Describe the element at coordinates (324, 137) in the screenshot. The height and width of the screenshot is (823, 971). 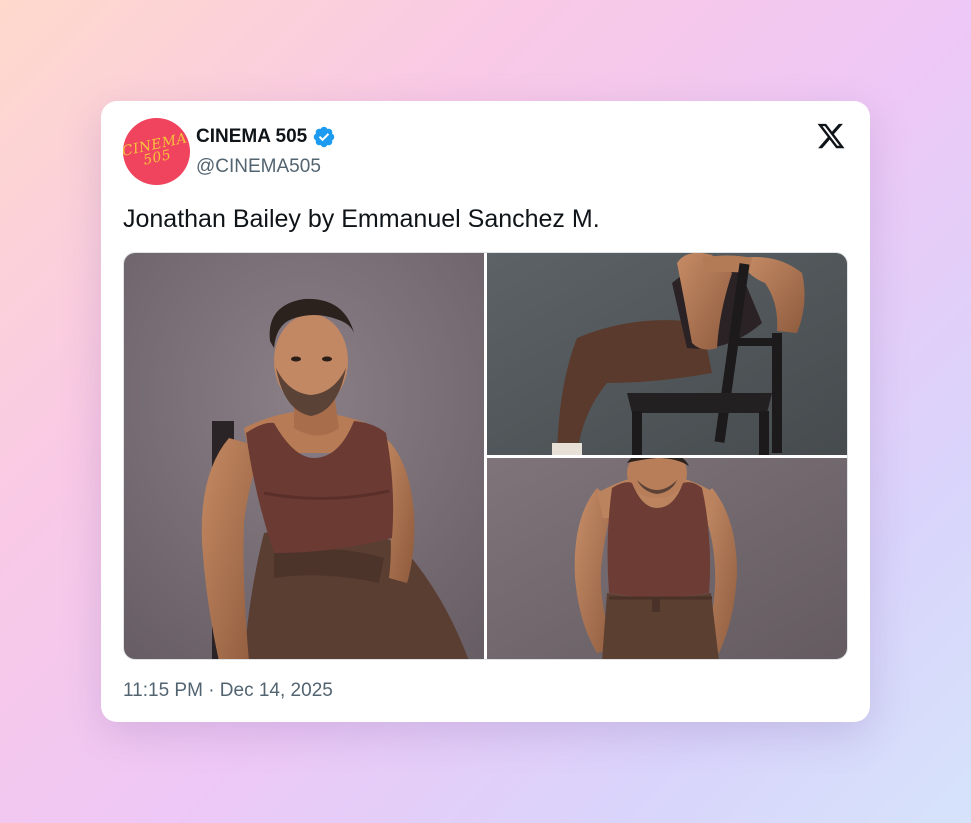
I see `verified-badge-icon` at that location.